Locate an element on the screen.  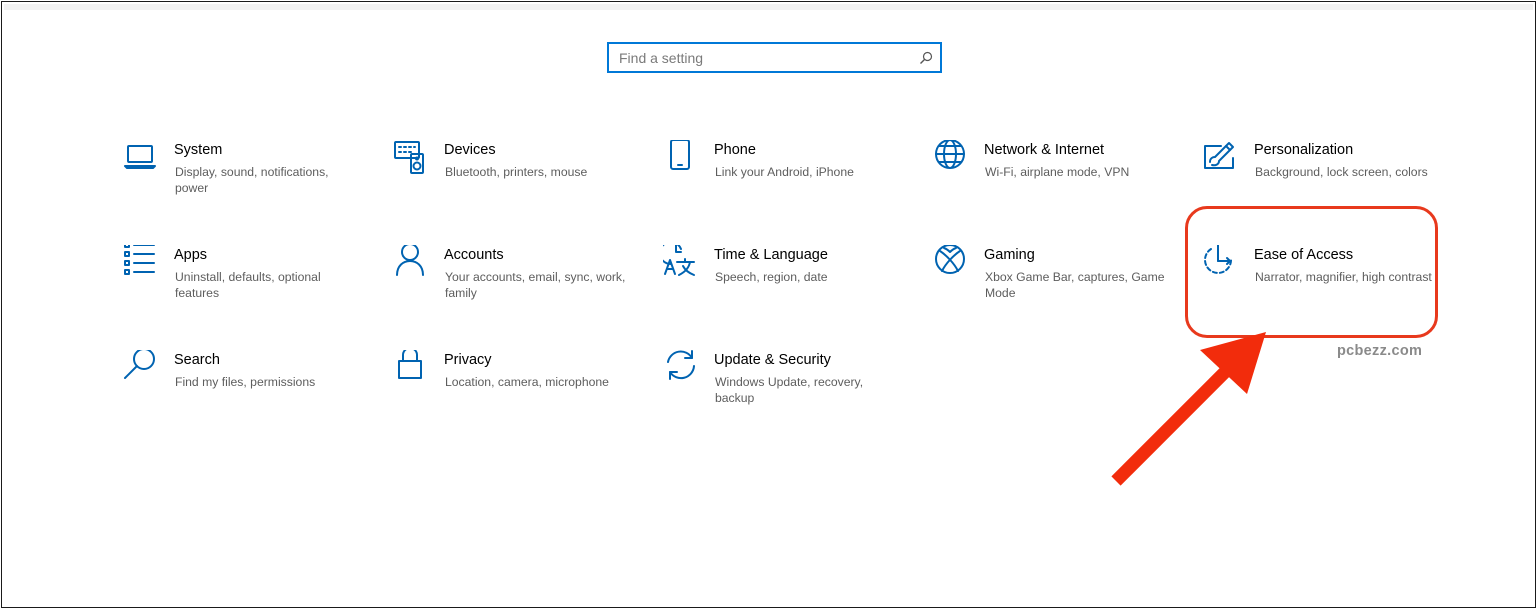
tile-privacy: Privacy Location, camera, microphone is located at coordinates (513, 395).